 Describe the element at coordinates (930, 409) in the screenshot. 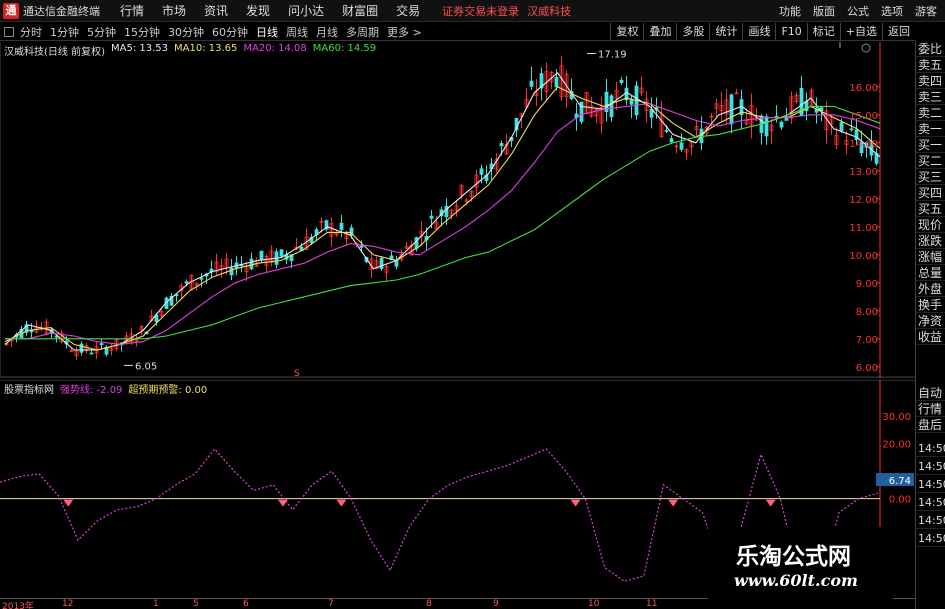

I see `side-item-quotes: 行情` at that location.